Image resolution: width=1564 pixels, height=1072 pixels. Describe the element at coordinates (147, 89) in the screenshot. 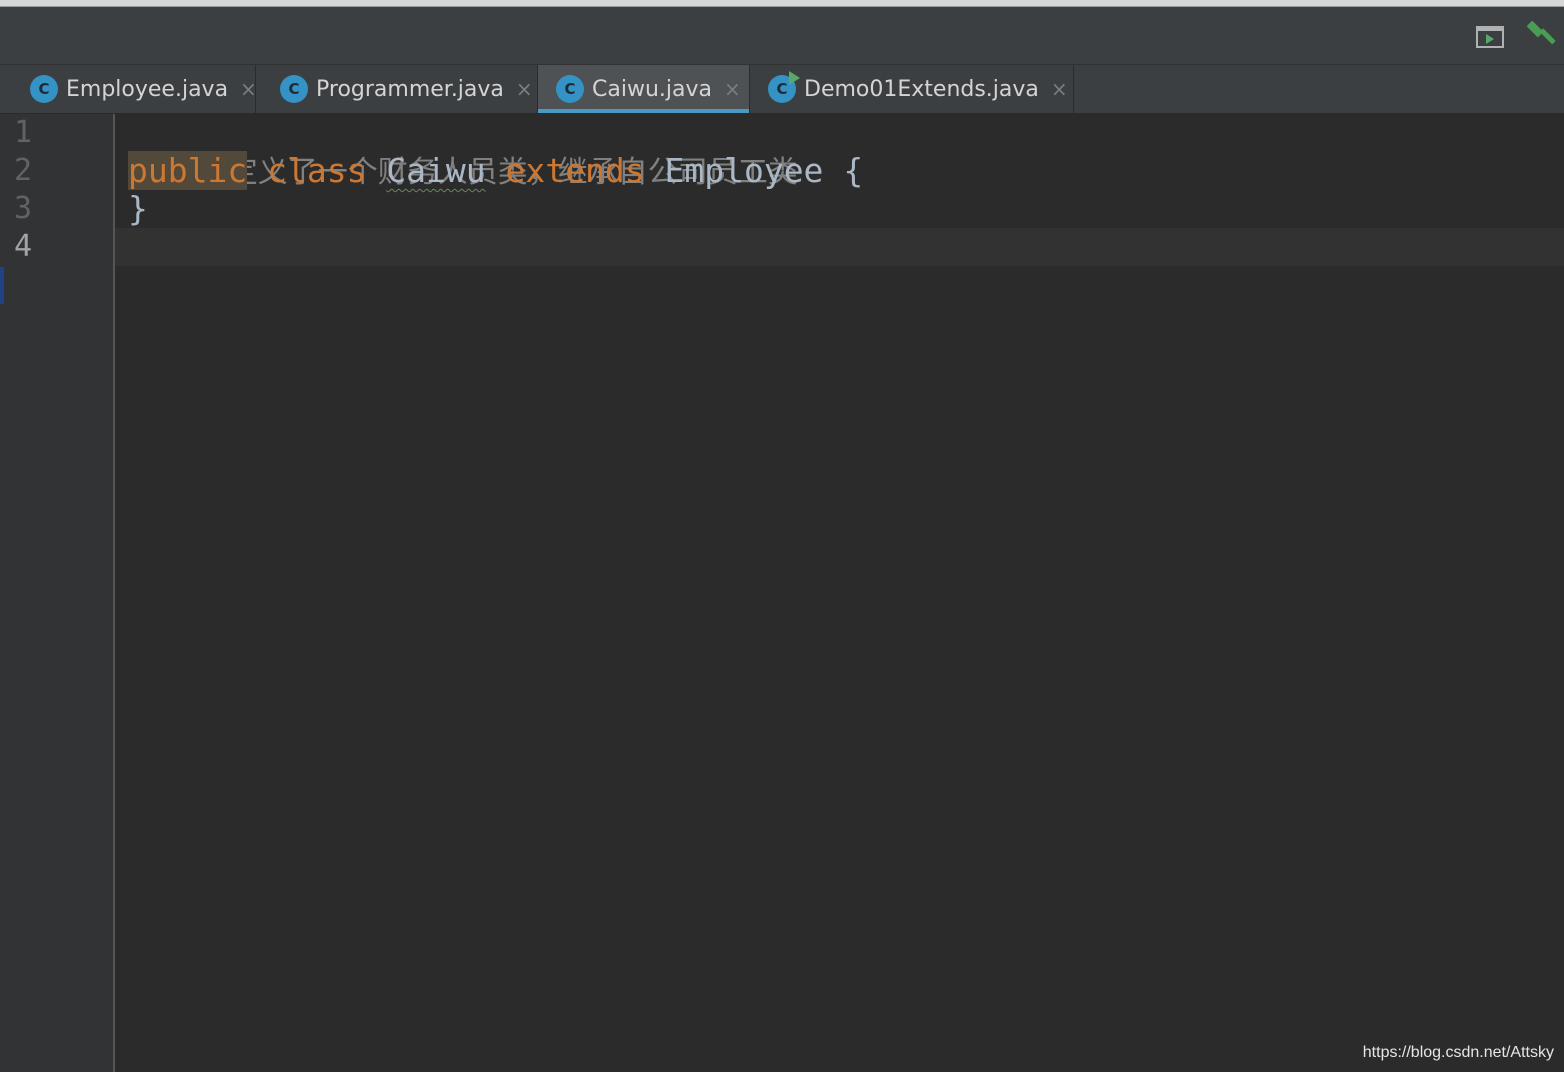

I see `tab-label: Employee.java` at that location.